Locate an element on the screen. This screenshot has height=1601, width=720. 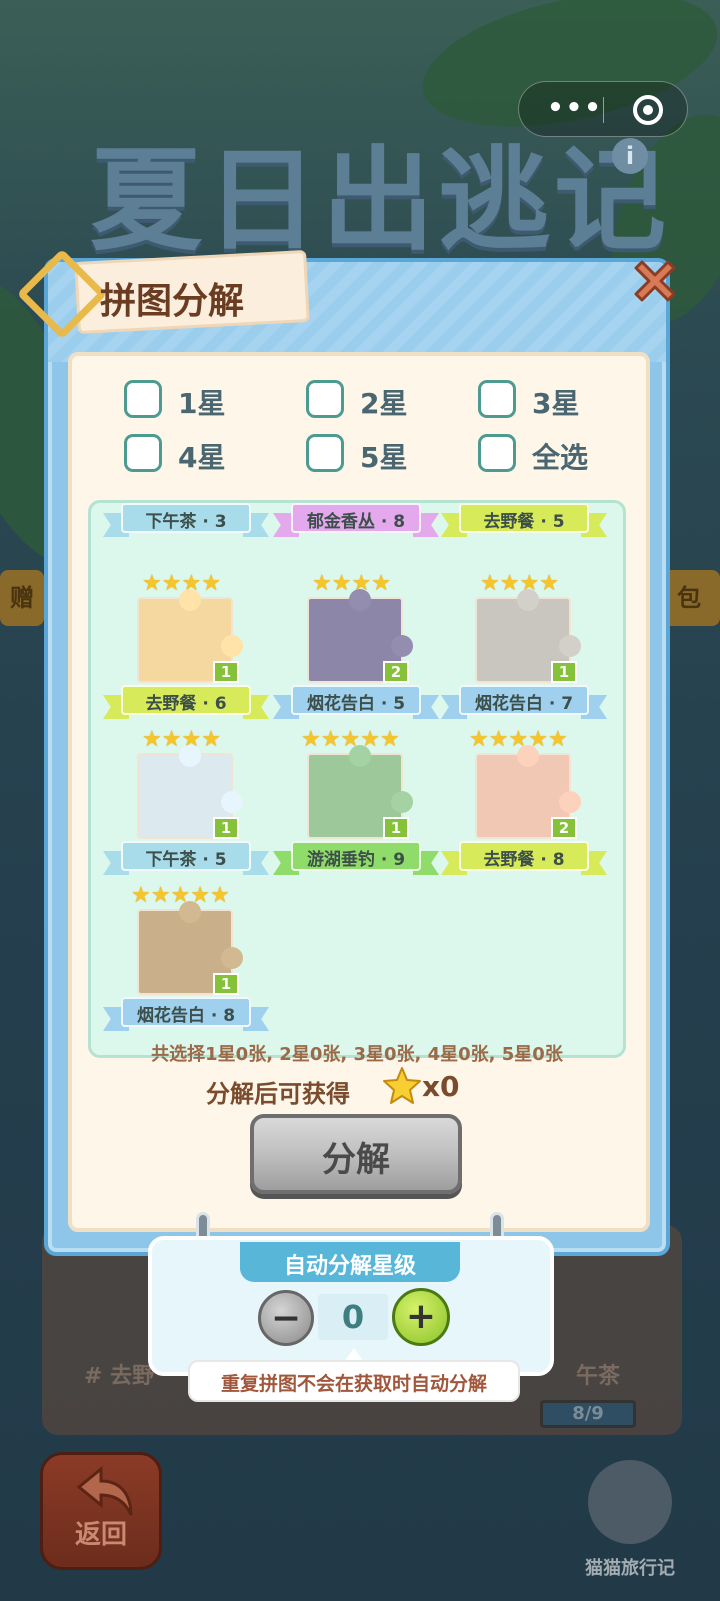
card-name: 去野餐 · 5 is located at coordinates (524, 522).